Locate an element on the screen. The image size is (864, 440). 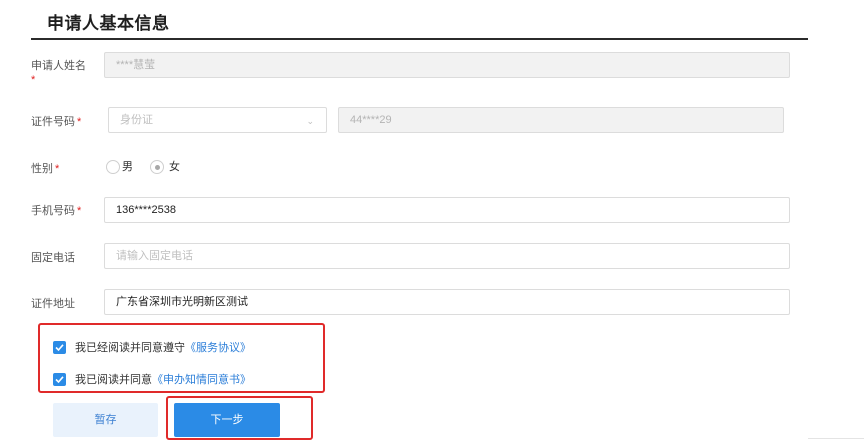
consent-link: 《申办知情同意书》 is located at coordinates (201, 380).